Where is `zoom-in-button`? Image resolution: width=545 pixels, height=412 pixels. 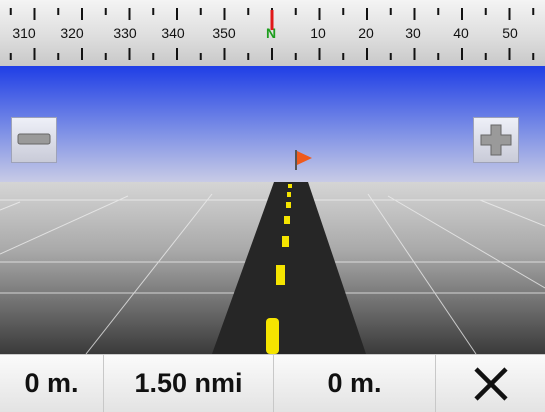 zoom-in-button is located at coordinates (496, 140).